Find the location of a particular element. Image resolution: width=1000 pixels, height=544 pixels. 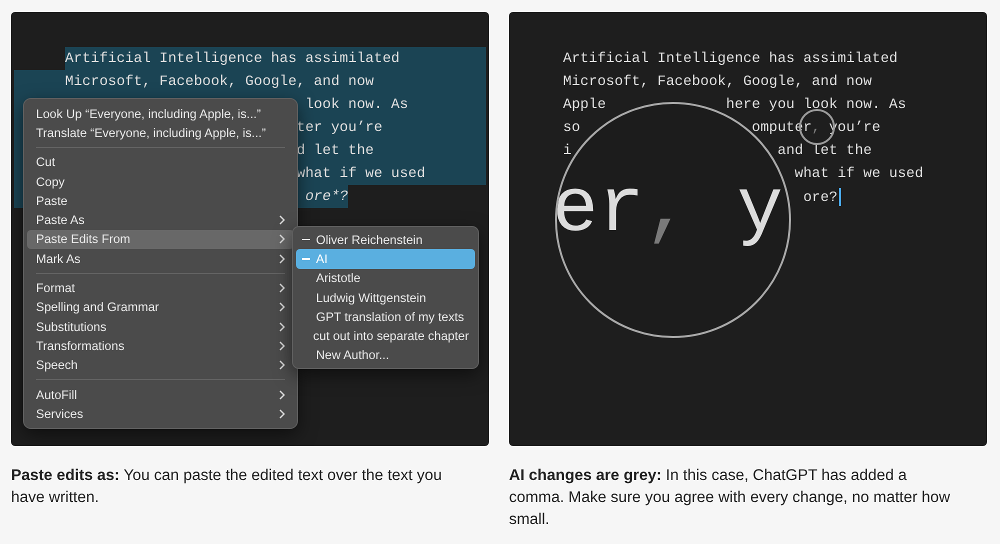

menu-item: Paste As is located at coordinates (160, 220).